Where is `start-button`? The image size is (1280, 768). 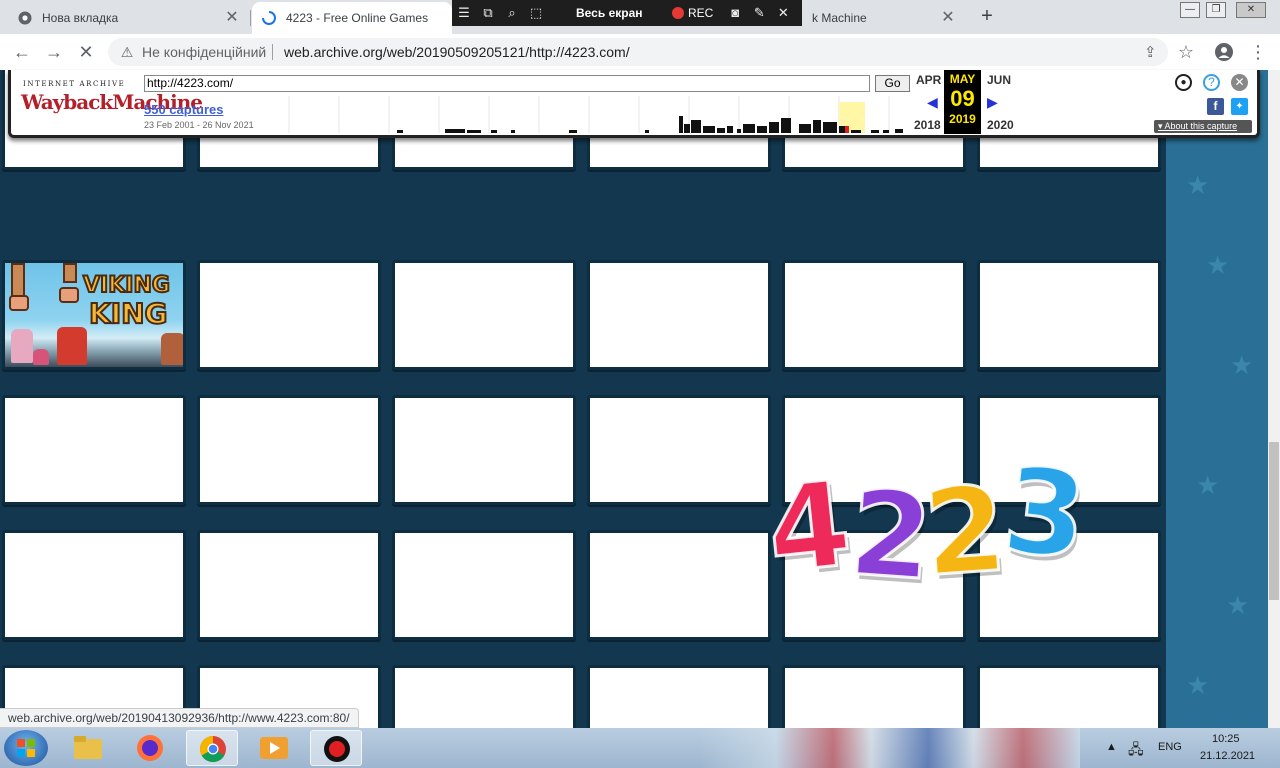
start-button is located at coordinates (26, 748).